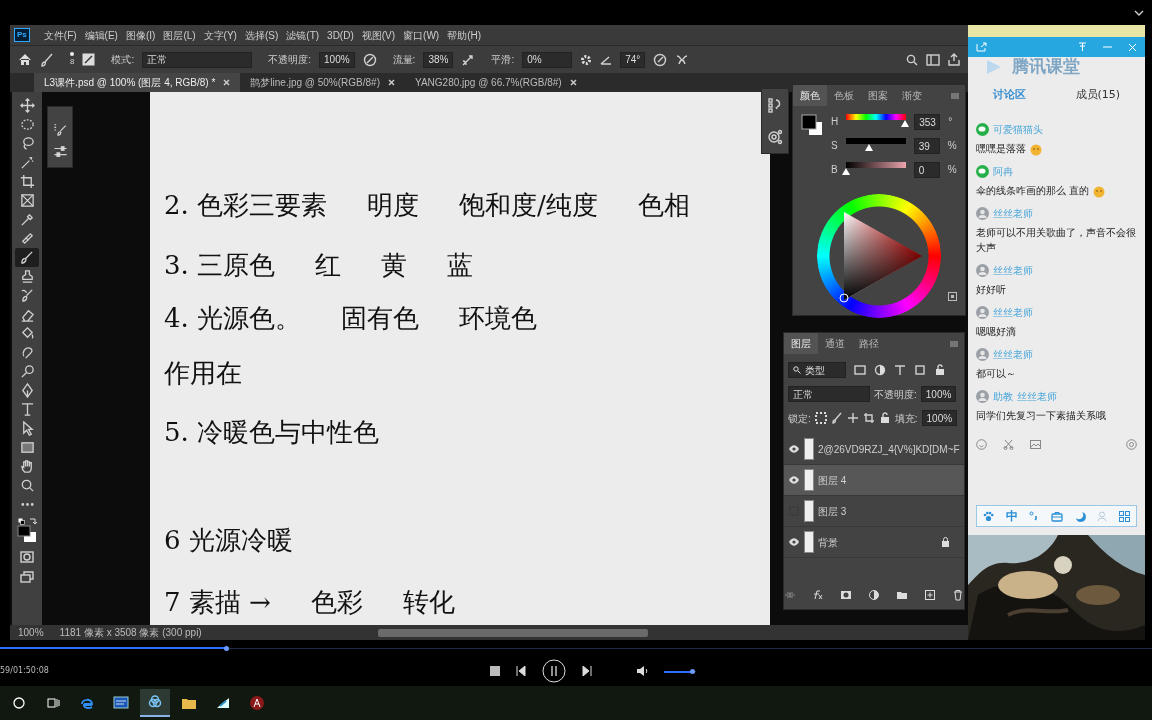  I want to click on panel-tab: 通道, so click(835, 343).